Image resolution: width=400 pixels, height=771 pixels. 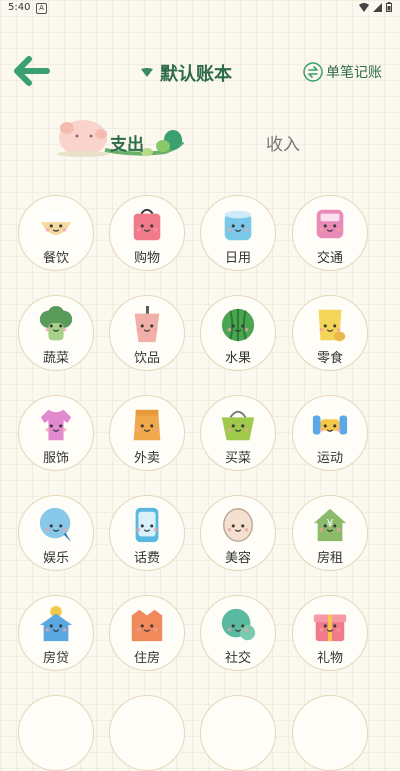 I want to click on category-label: 日用, so click(x=237, y=258).